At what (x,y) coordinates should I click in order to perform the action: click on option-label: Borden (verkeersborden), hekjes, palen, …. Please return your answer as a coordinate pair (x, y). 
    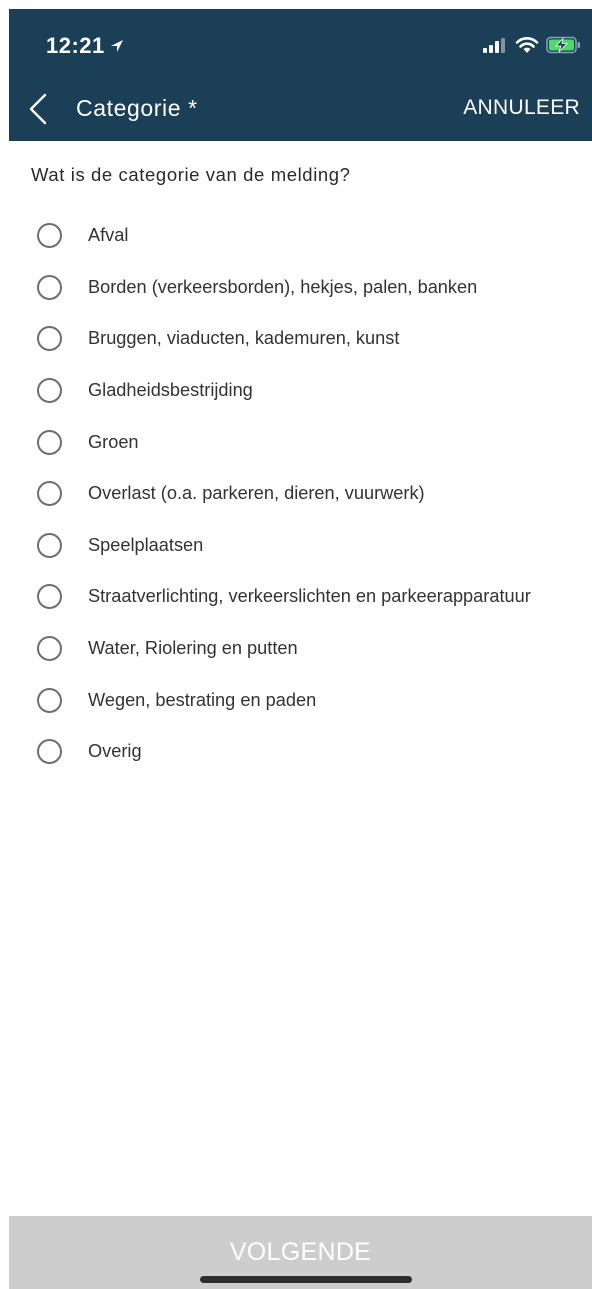
    Looking at the image, I should click on (283, 286).